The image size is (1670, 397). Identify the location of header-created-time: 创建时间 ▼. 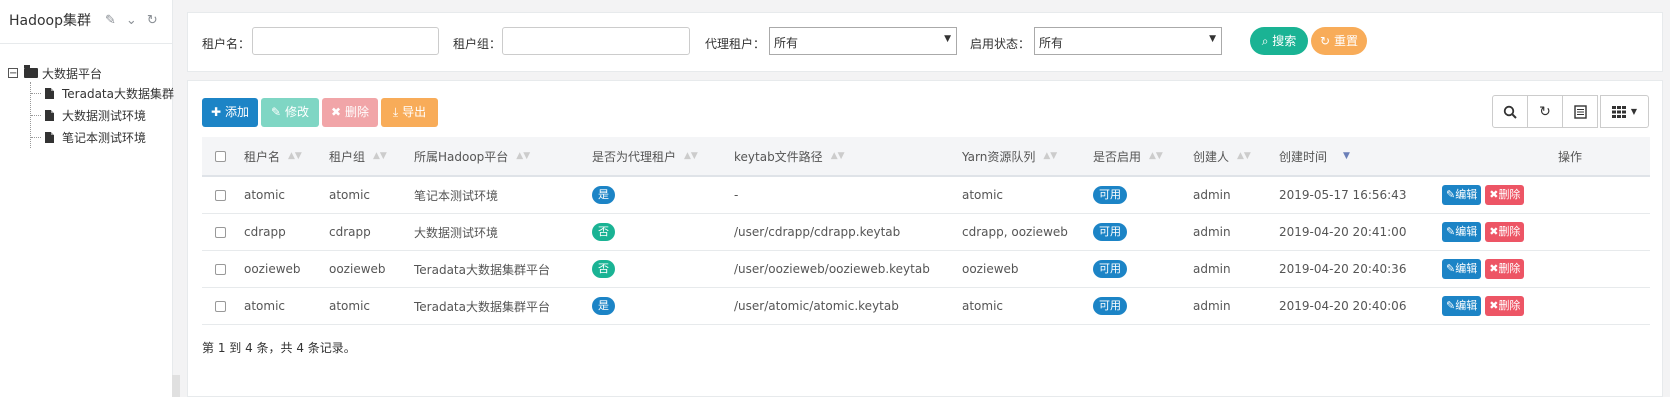
(1314, 156).